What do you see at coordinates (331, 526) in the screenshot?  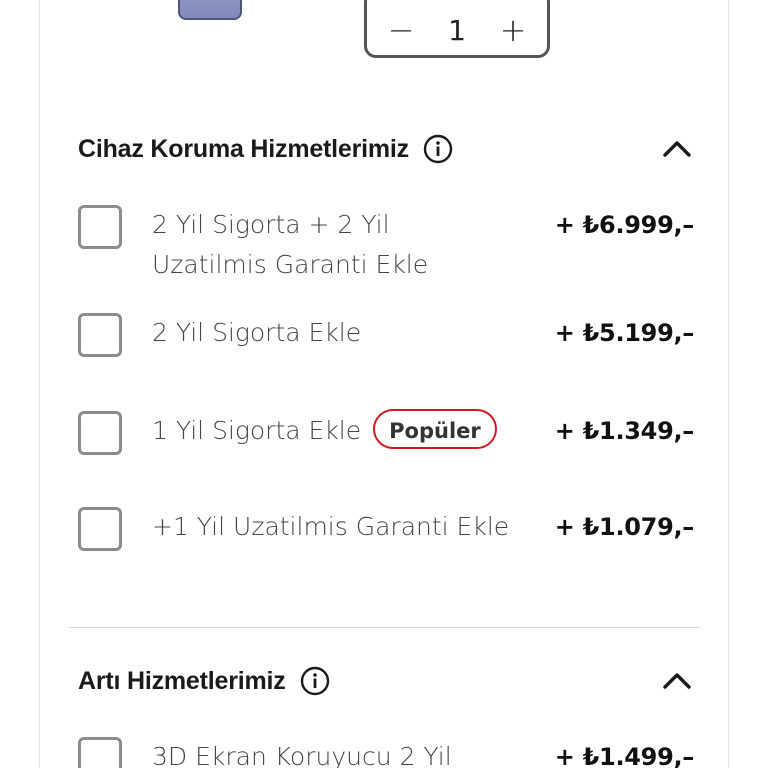 I see `option-label: +1 Yil Uzatilmis Garanti Ekle` at bounding box center [331, 526].